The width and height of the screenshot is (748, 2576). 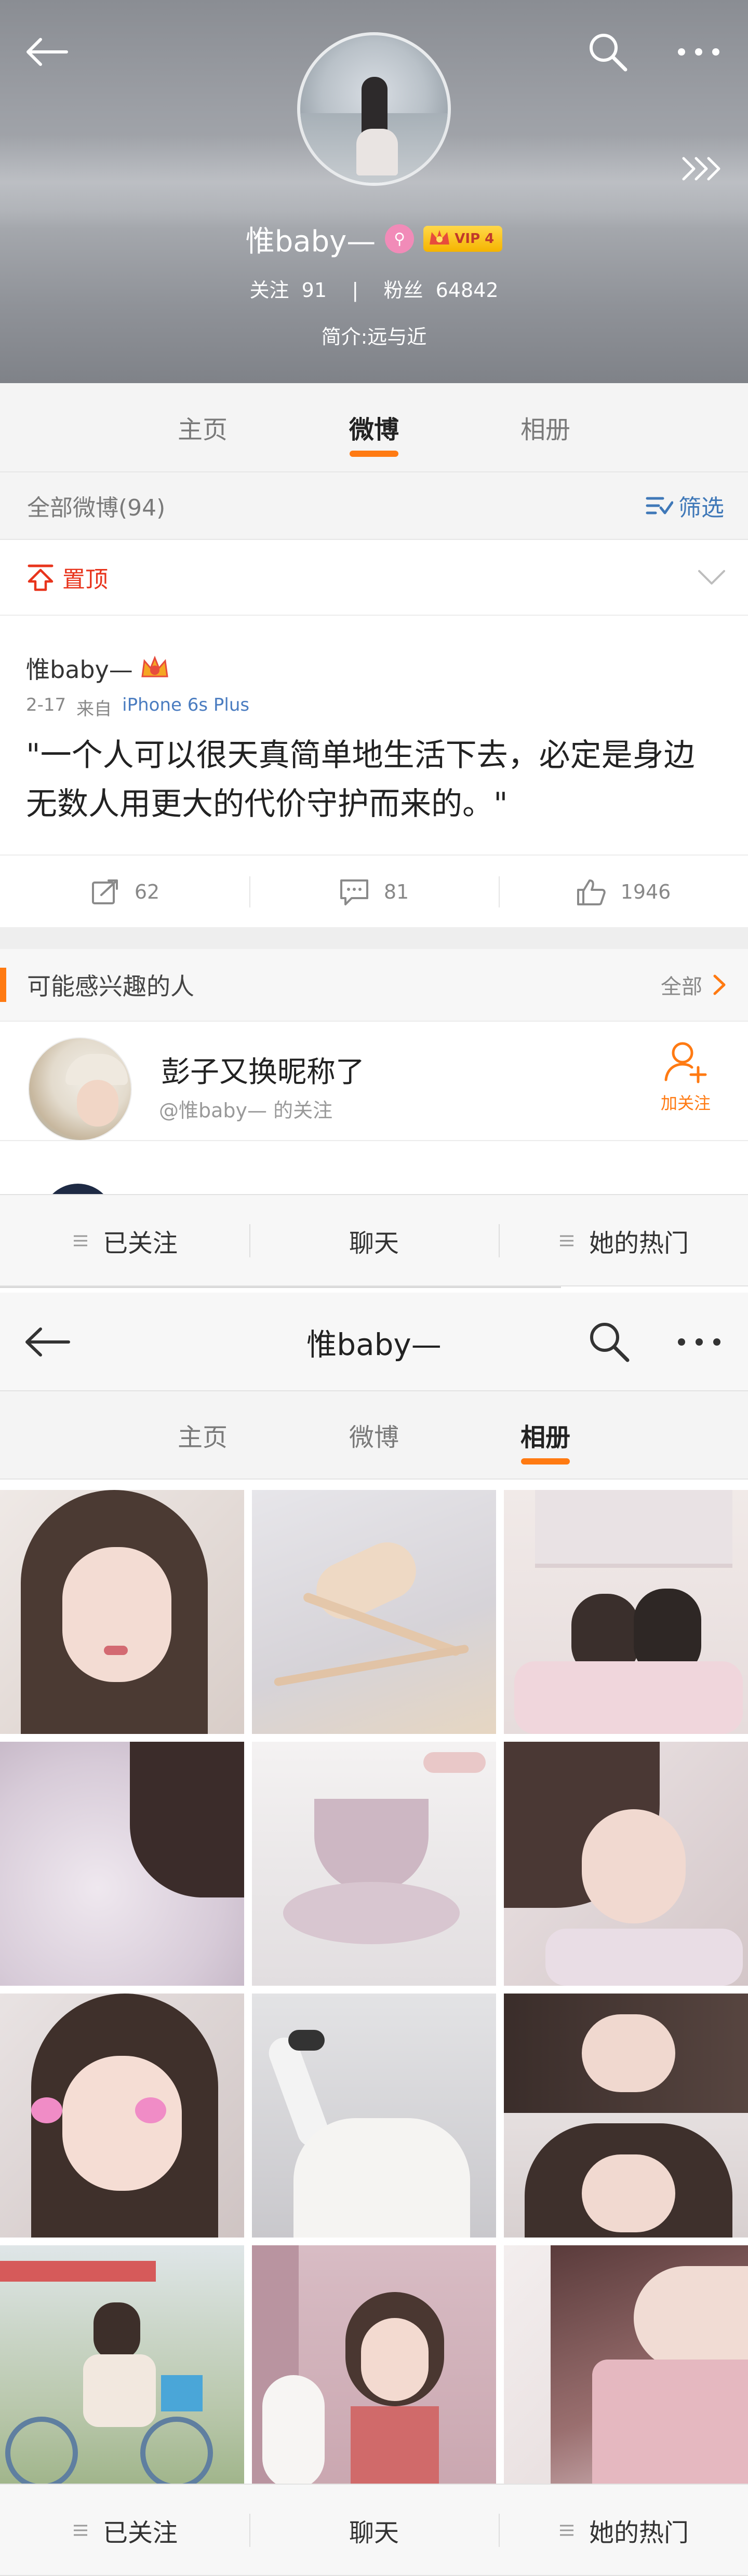 I want to click on add-follow-button: 加关注, so click(x=686, y=1081).